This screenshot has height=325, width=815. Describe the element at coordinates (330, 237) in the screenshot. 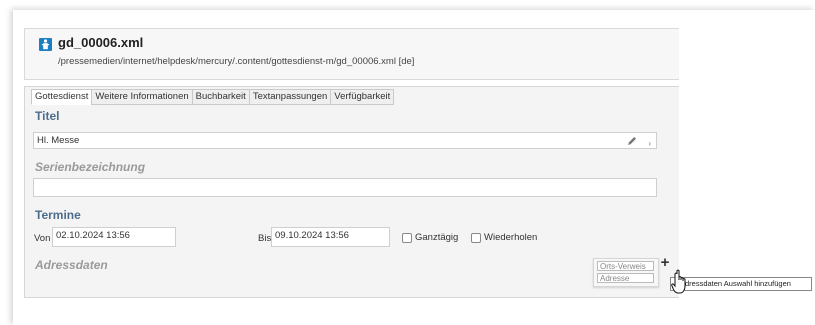

I see `bis-input: 09.10.2024 13:56` at that location.